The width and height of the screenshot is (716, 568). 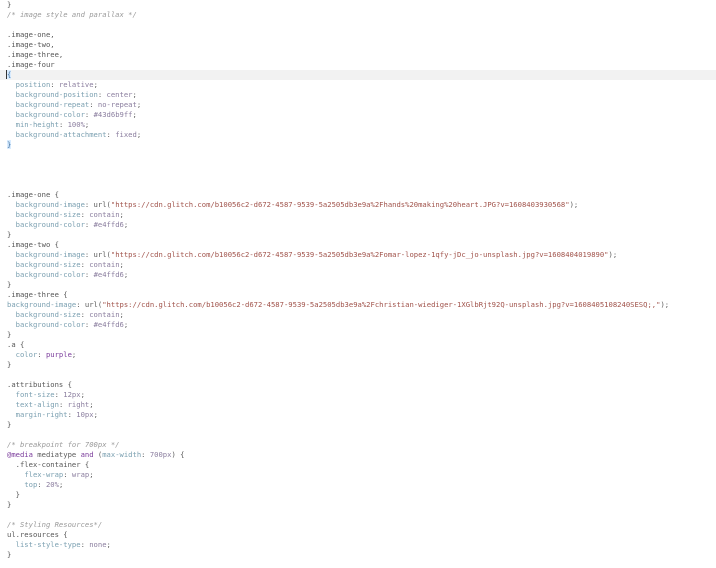 What do you see at coordinates (31, 194) in the screenshot?
I see `code-token-selector: .image-one` at bounding box center [31, 194].